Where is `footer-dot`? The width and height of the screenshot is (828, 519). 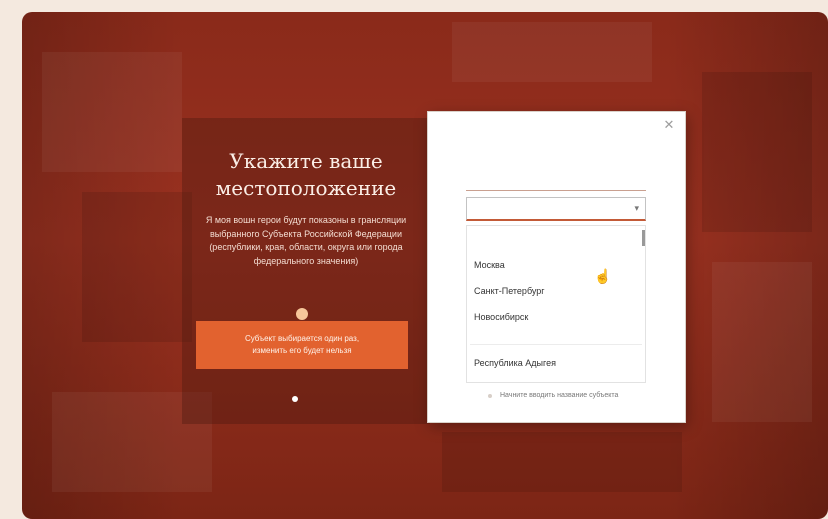
footer-dot is located at coordinates (490, 396).